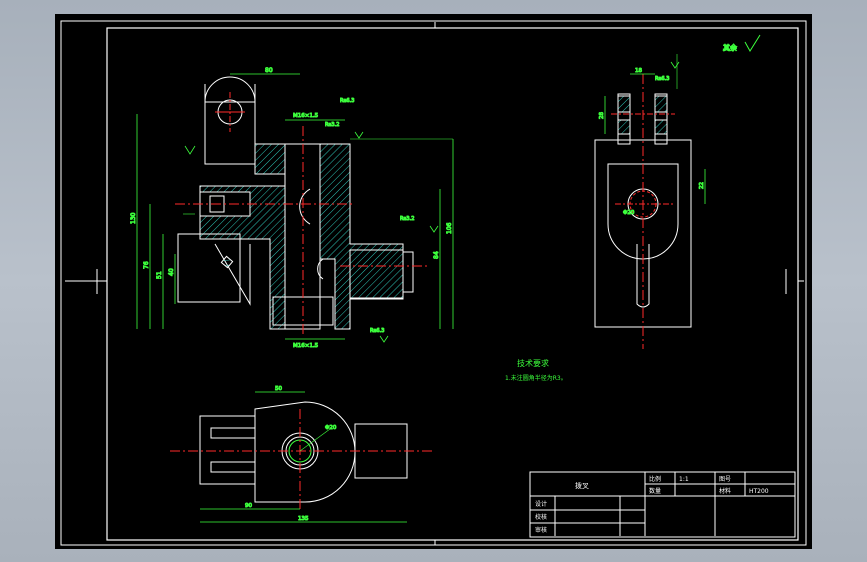 This screenshot has height=562, width=867. I want to click on dim-bottom-width-2: 135, so click(303, 519).